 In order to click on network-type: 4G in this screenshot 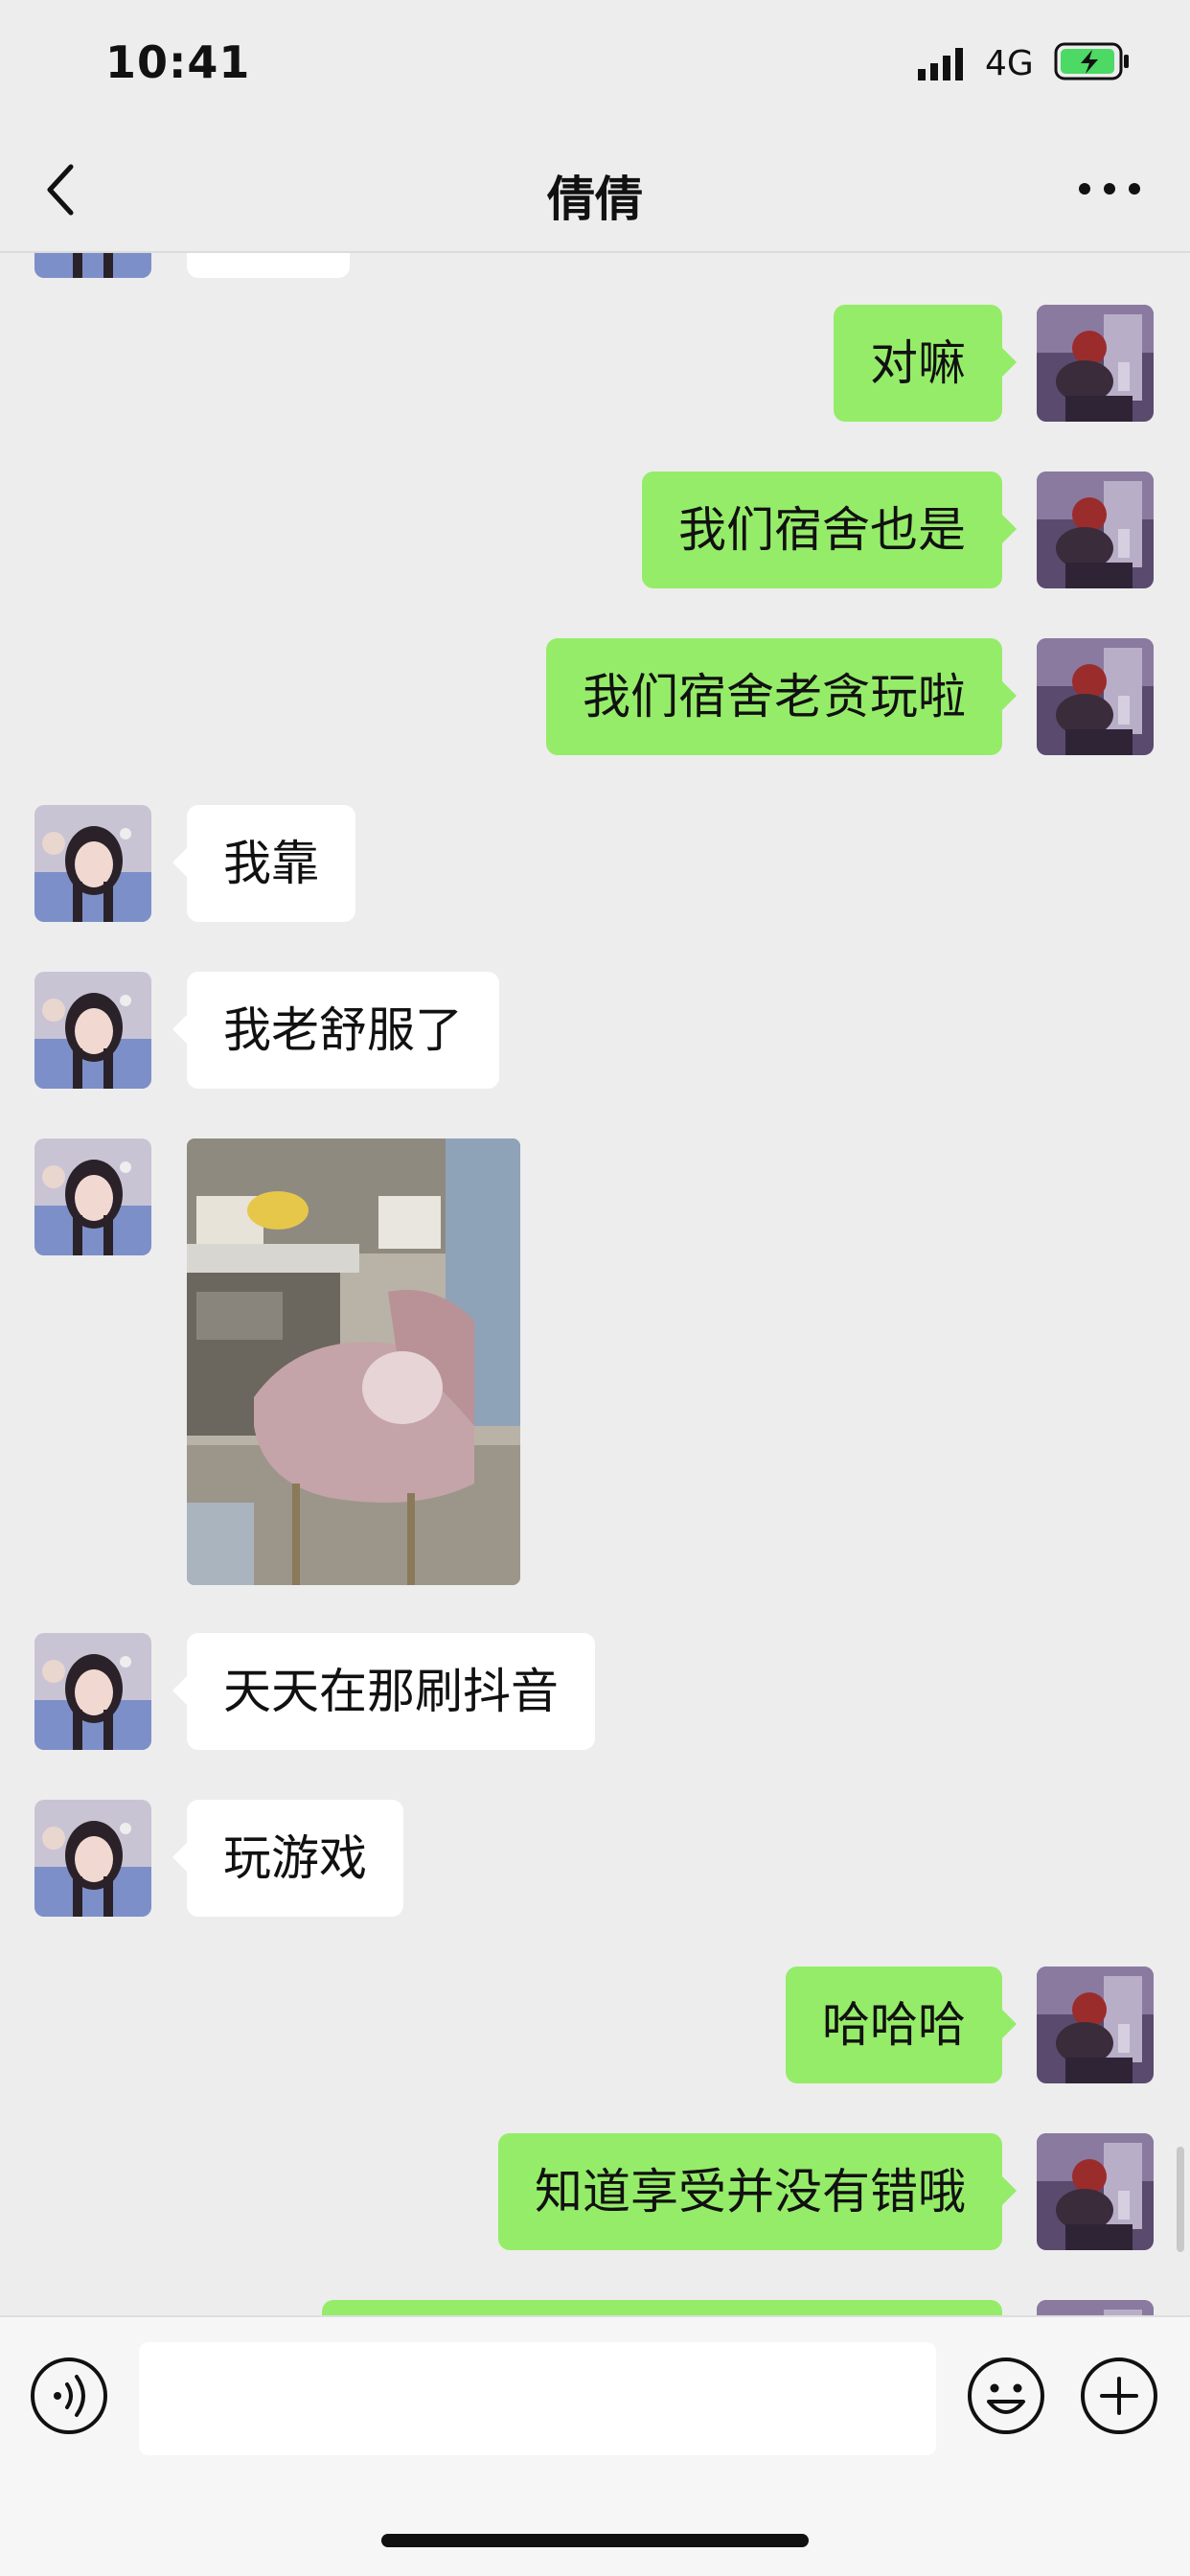, I will do `click(1010, 63)`.